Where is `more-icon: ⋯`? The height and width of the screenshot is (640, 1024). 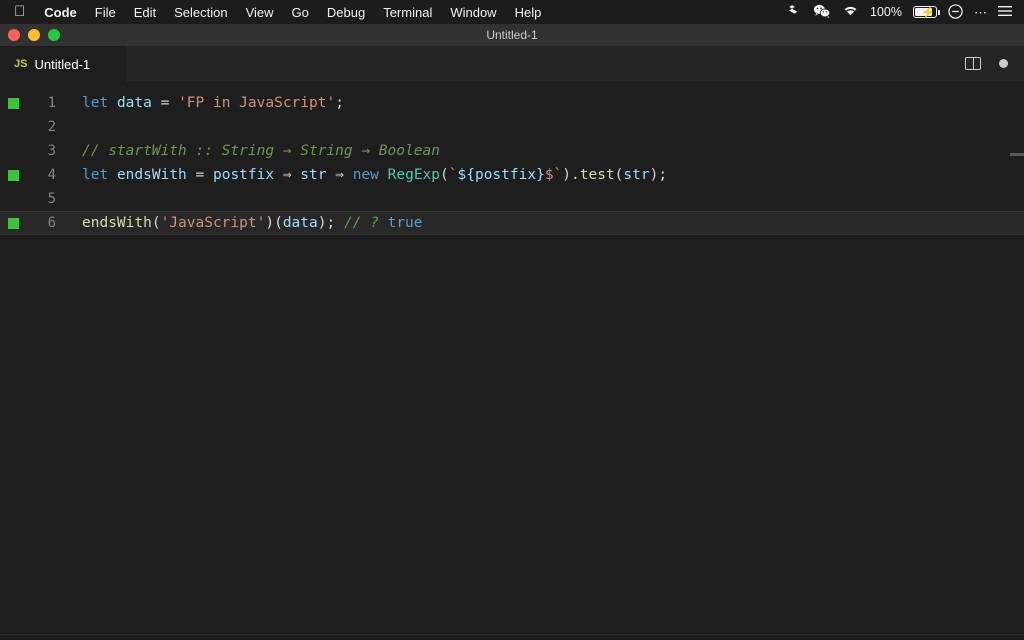
more-icon: ⋯ is located at coordinates (980, 12).